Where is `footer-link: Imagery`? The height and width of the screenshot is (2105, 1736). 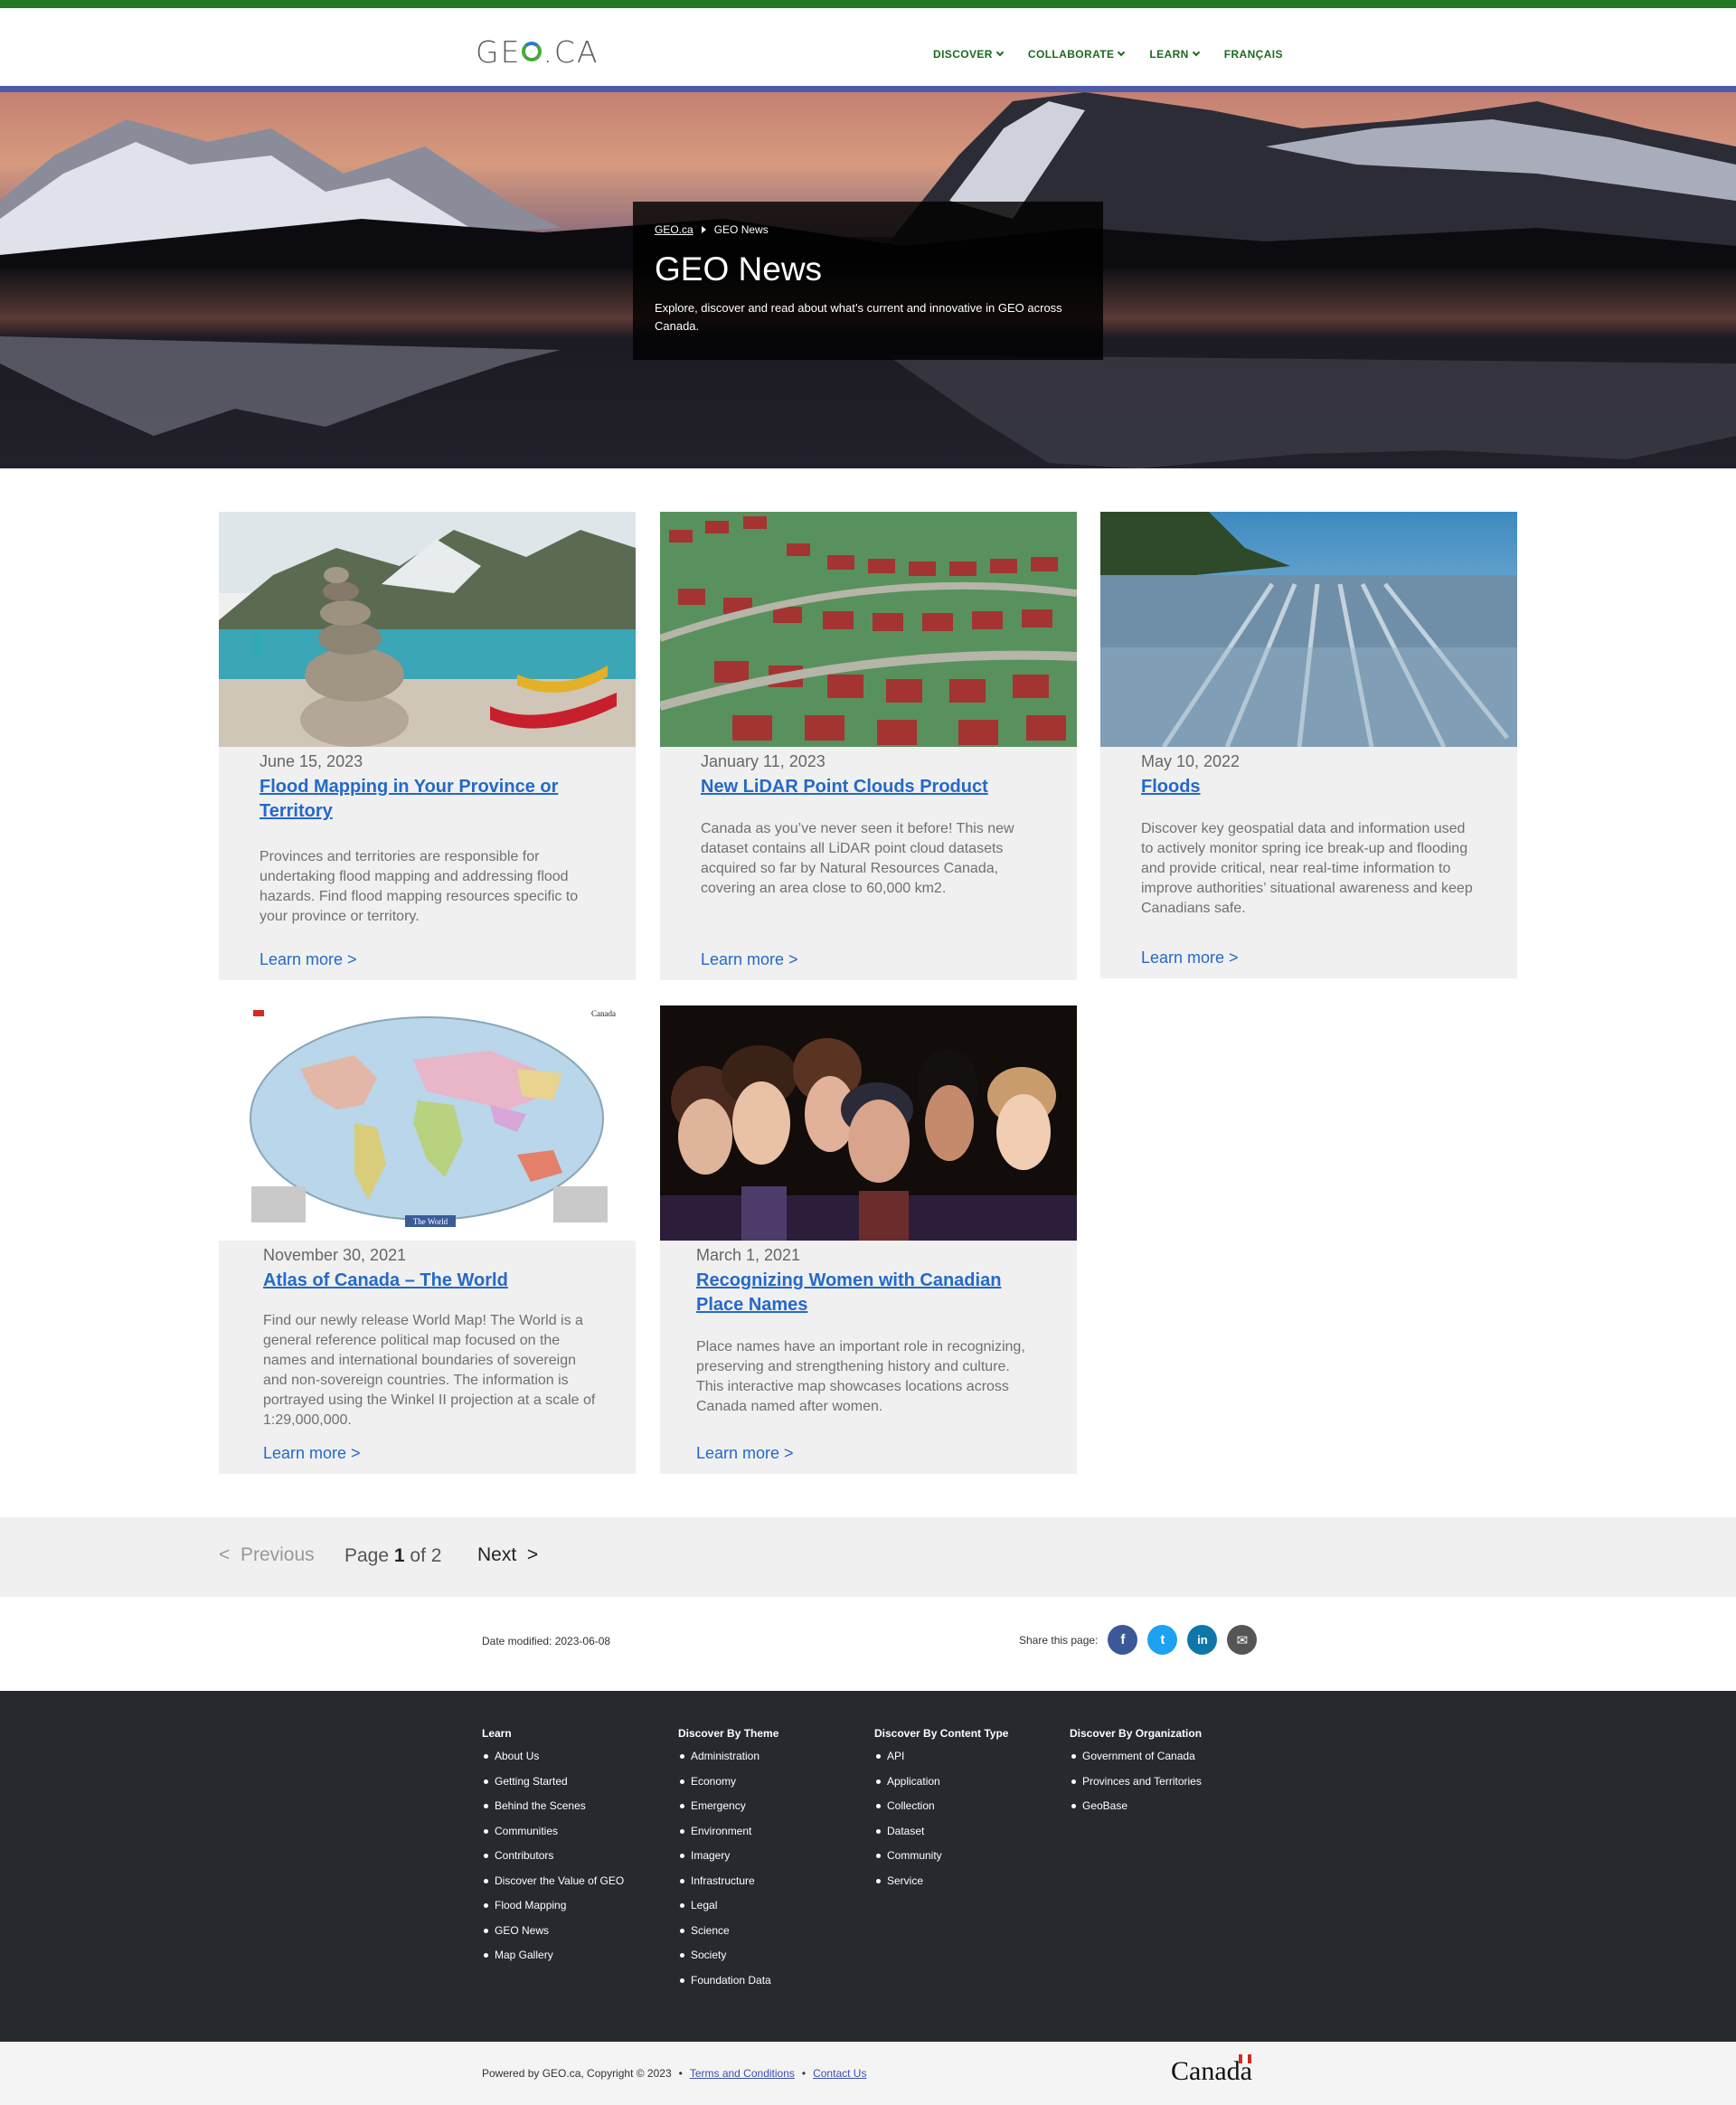
footer-link: Imagery is located at coordinates (728, 1861).